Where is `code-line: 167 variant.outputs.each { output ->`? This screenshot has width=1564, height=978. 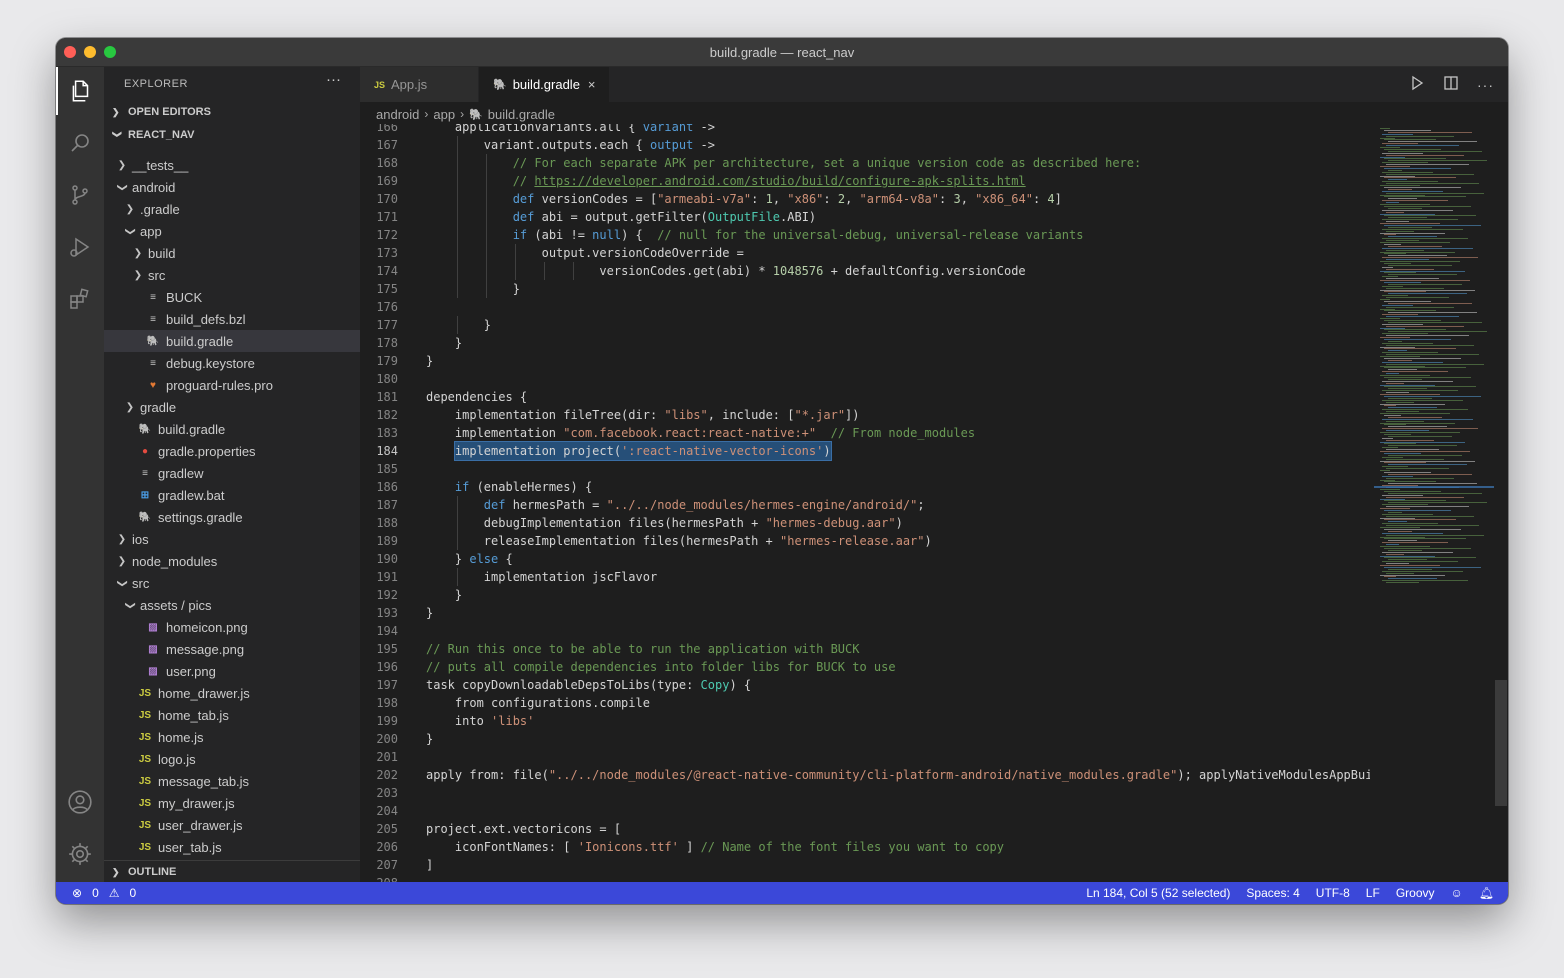 code-line: 167 variant.outputs.each { output -> is located at coordinates (865, 145).